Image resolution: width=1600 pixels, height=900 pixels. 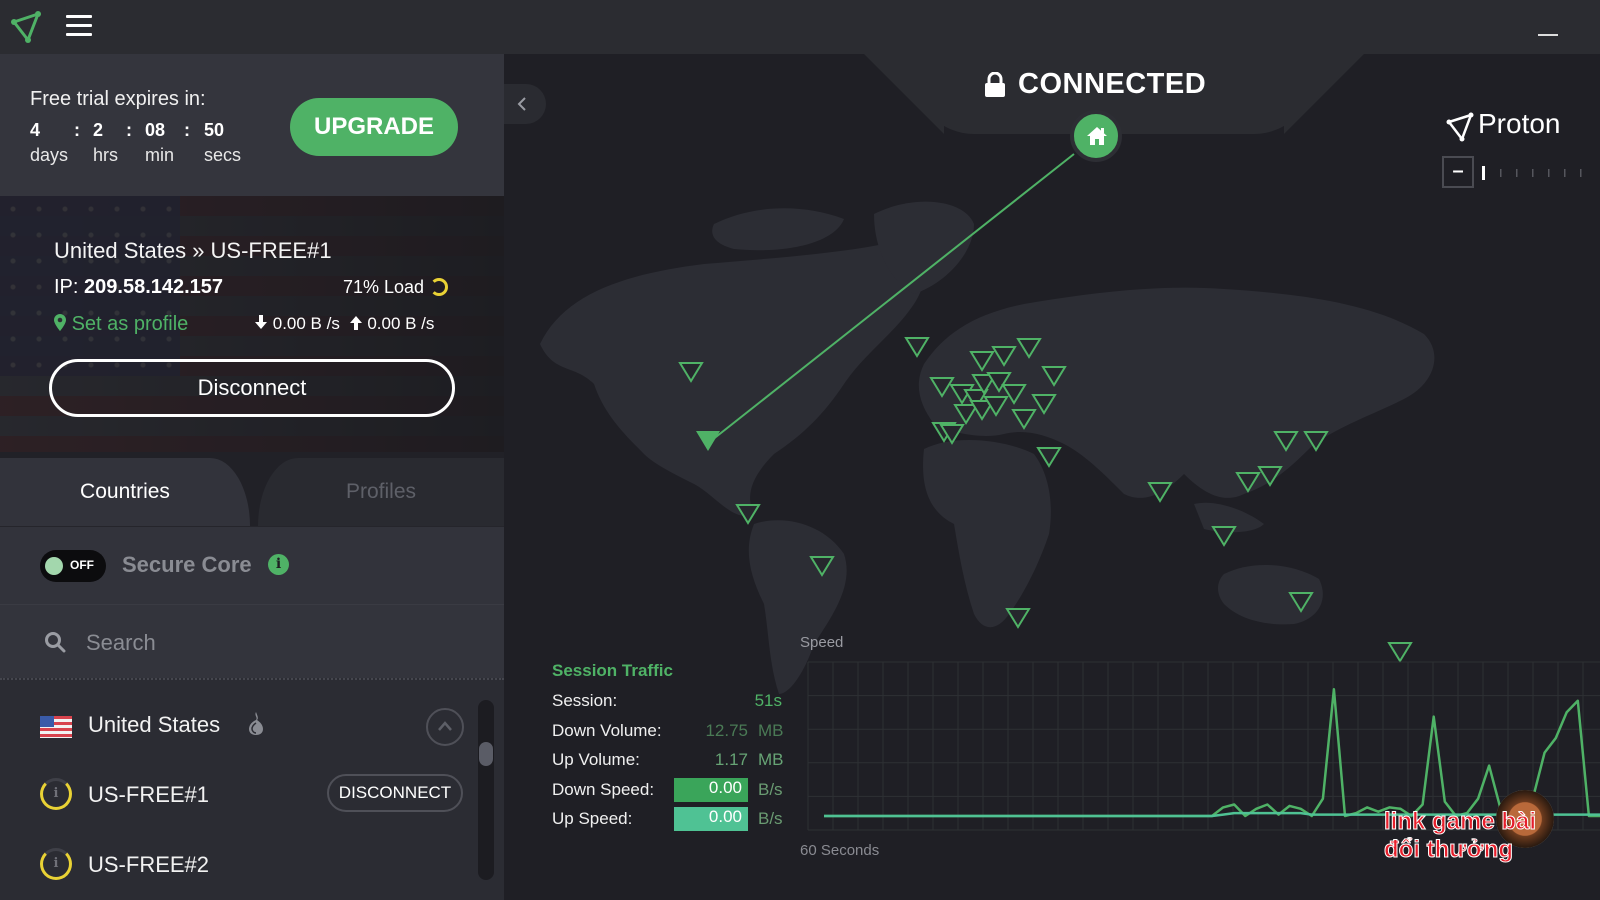 What do you see at coordinates (252, 388) in the screenshot?
I see `disconnect-button: Disconnect` at bounding box center [252, 388].